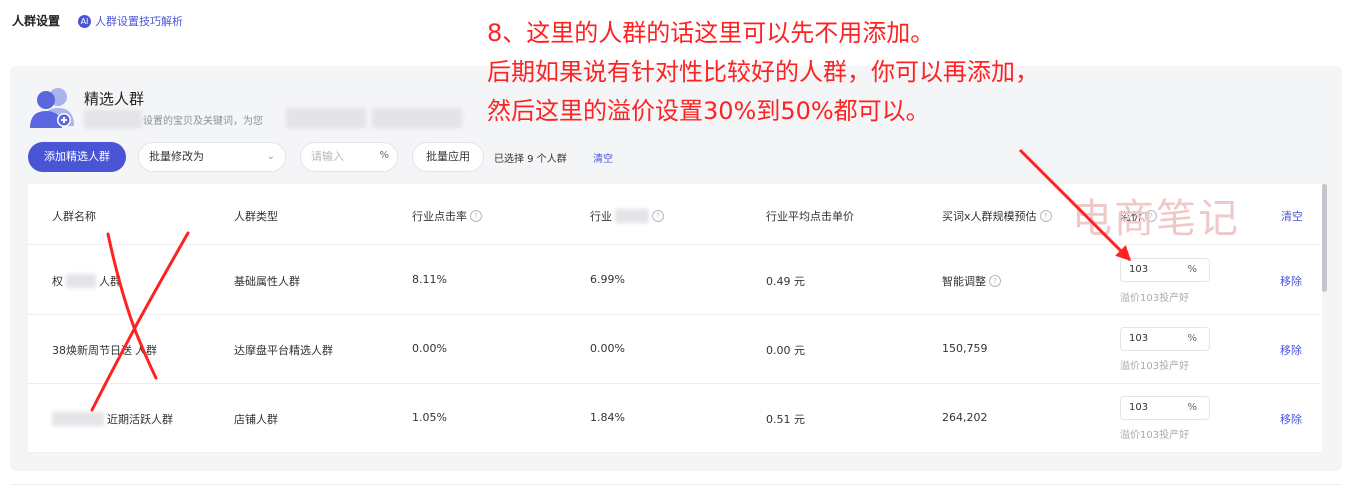 The height and width of the screenshot is (489, 1358). What do you see at coordinates (1075, 205) in the screenshot?
I see `annotation-arrow` at bounding box center [1075, 205].